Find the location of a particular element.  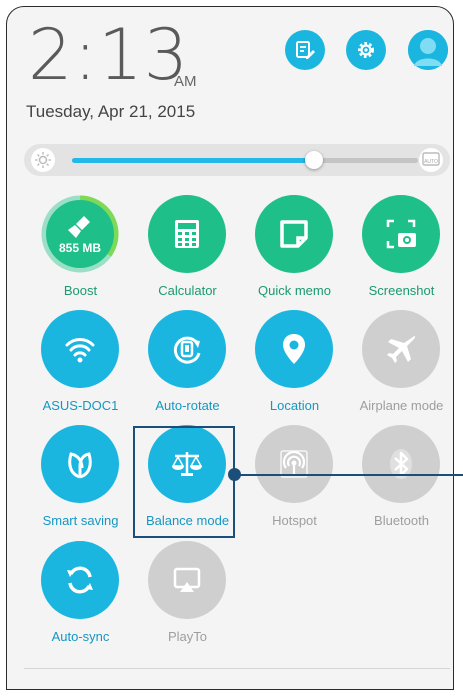

tile-boost: 855 MB Boost is located at coordinates (80, 252).